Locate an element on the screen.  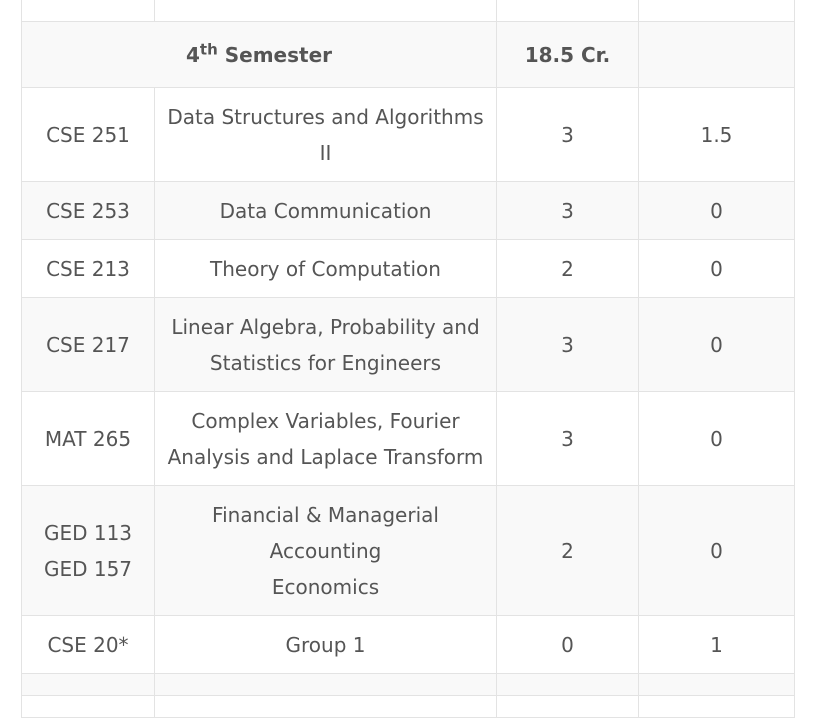
course-row: CSE 253 Data Communication 3 0 is located at coordinates (408, 210).